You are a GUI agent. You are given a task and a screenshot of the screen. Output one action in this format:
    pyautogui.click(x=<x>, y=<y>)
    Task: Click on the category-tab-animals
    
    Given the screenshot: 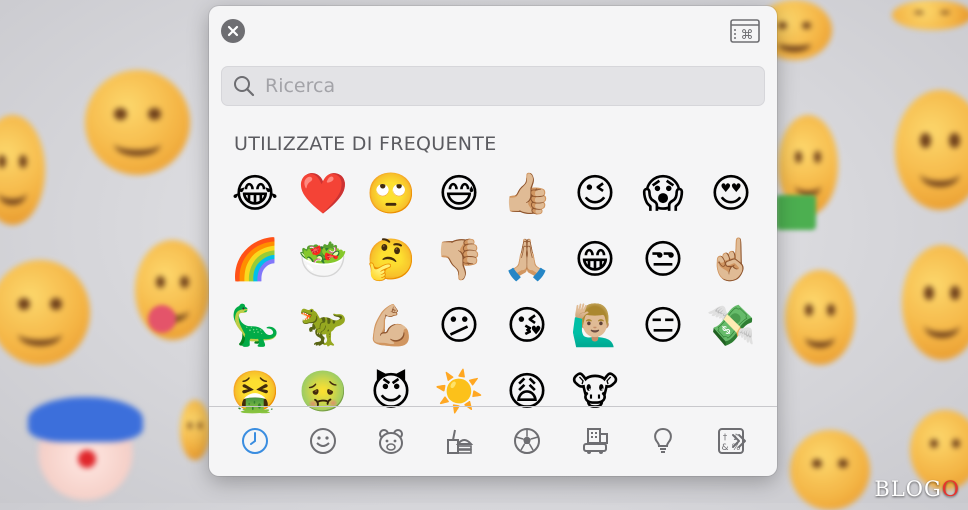 What is the action you would take?
    pyautogui.click(x=391, y=441)
    